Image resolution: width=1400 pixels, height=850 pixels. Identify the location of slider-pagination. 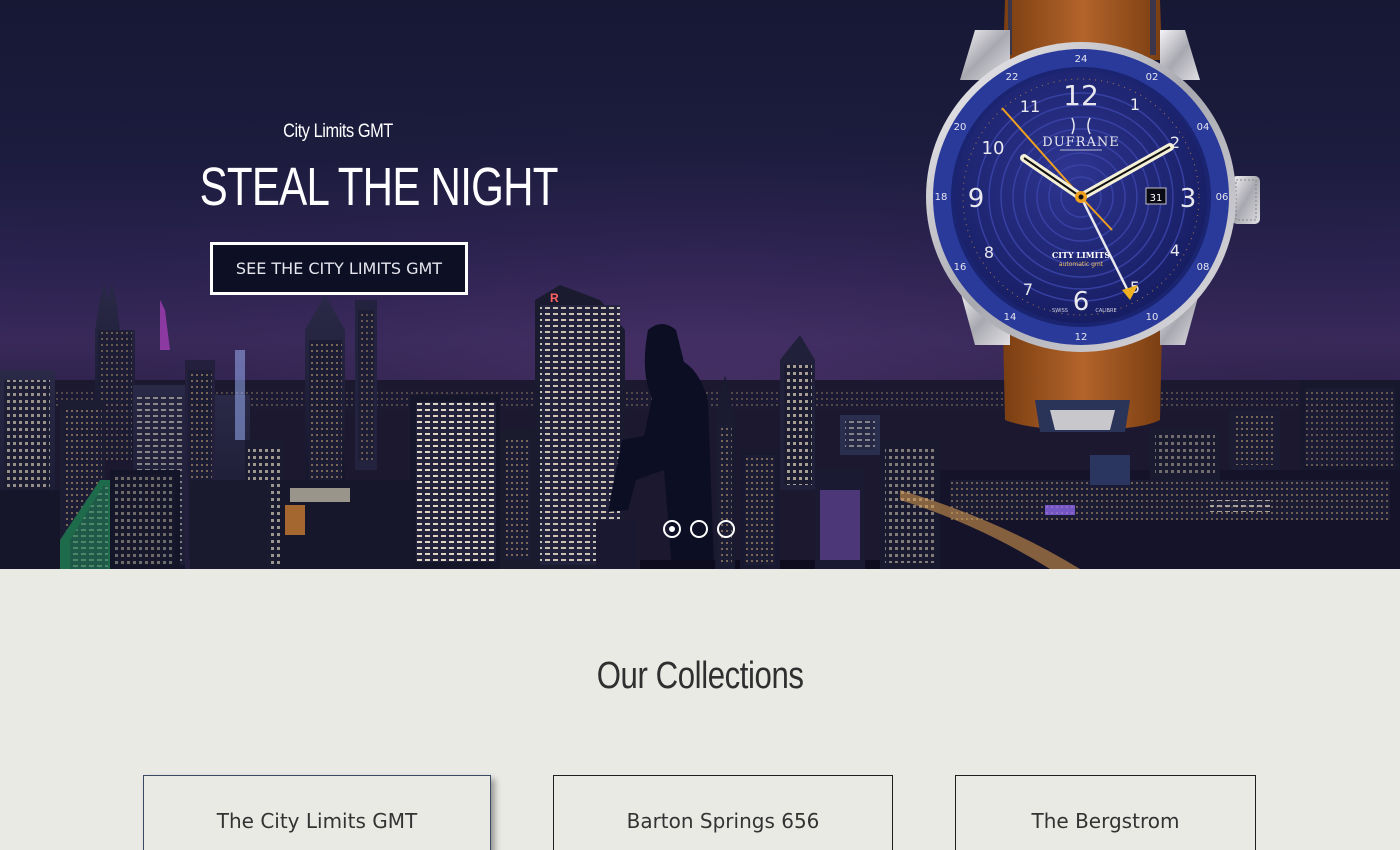
(699, 529).